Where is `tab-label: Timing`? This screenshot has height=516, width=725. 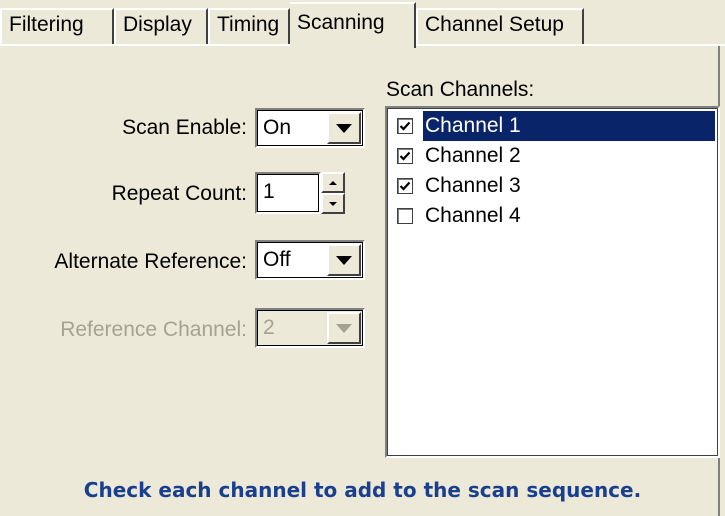 tab-label: Timing is located at coordinates (248, 24).